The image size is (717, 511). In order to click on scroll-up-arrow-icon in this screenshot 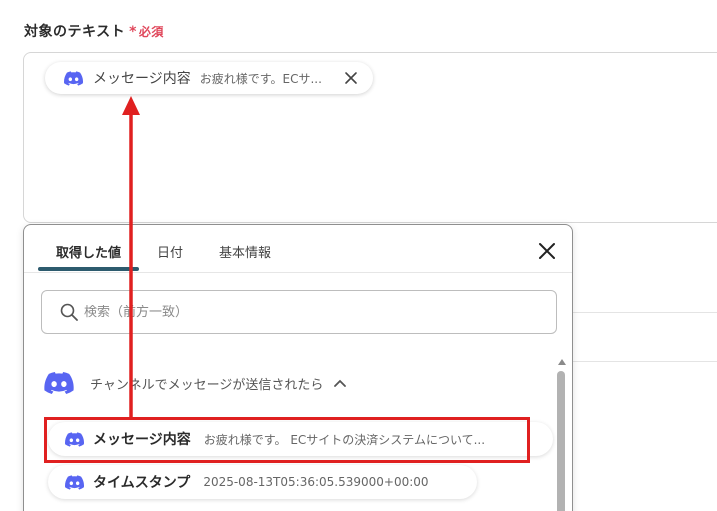, I will do `click(562, 362)`.